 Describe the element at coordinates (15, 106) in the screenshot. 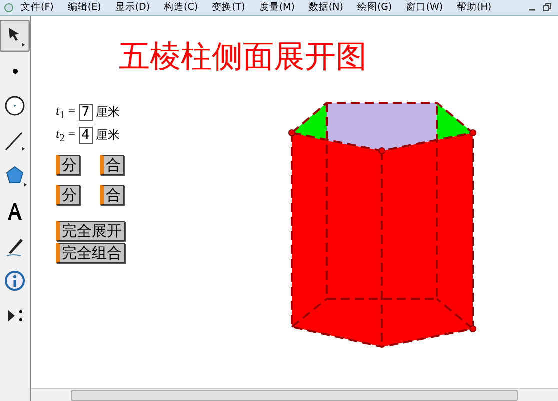

I see `circle-icon` at that location.